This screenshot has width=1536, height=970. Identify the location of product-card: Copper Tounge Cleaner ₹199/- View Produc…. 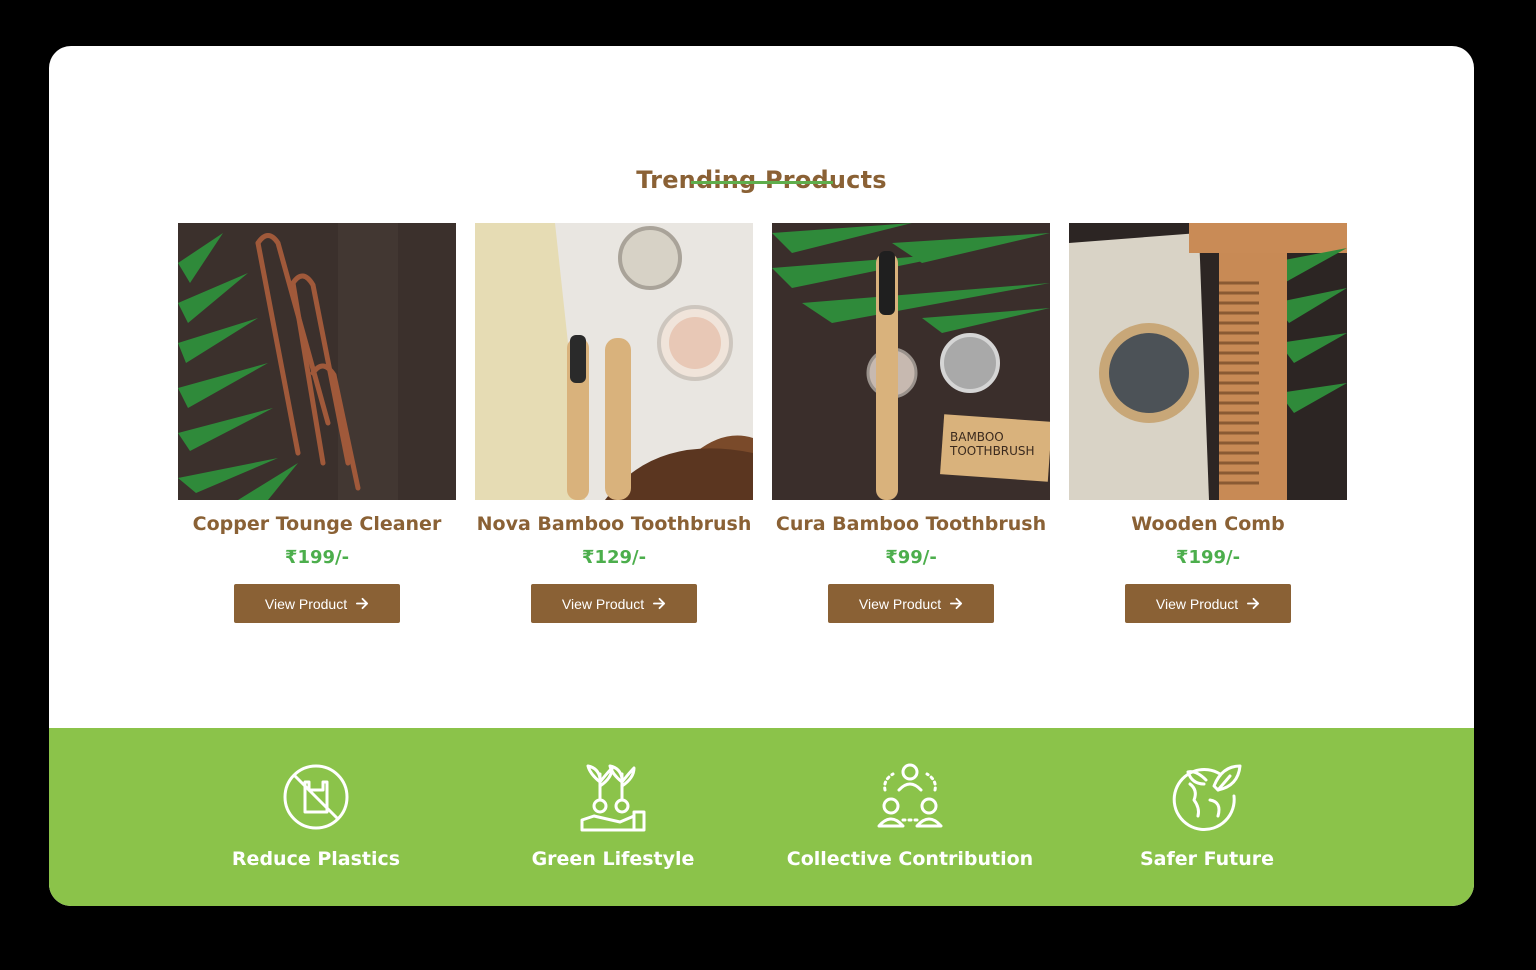
(317, 423).